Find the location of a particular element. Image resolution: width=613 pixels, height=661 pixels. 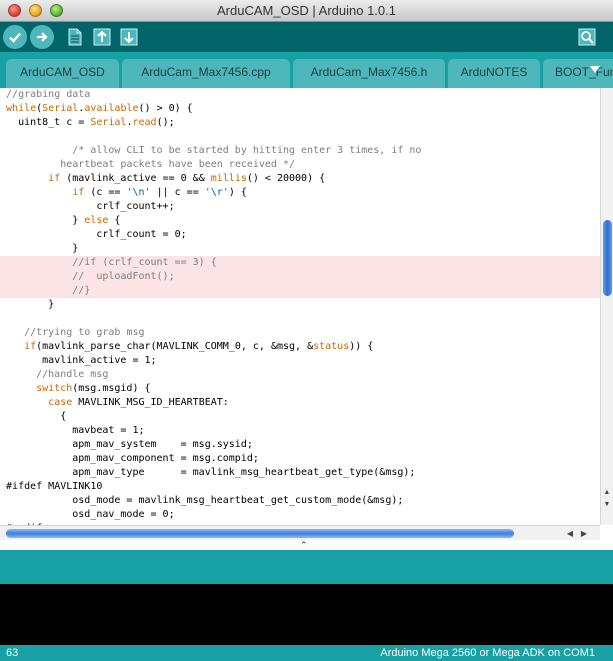

code-token: || c == is located at coordinates (177, 192).